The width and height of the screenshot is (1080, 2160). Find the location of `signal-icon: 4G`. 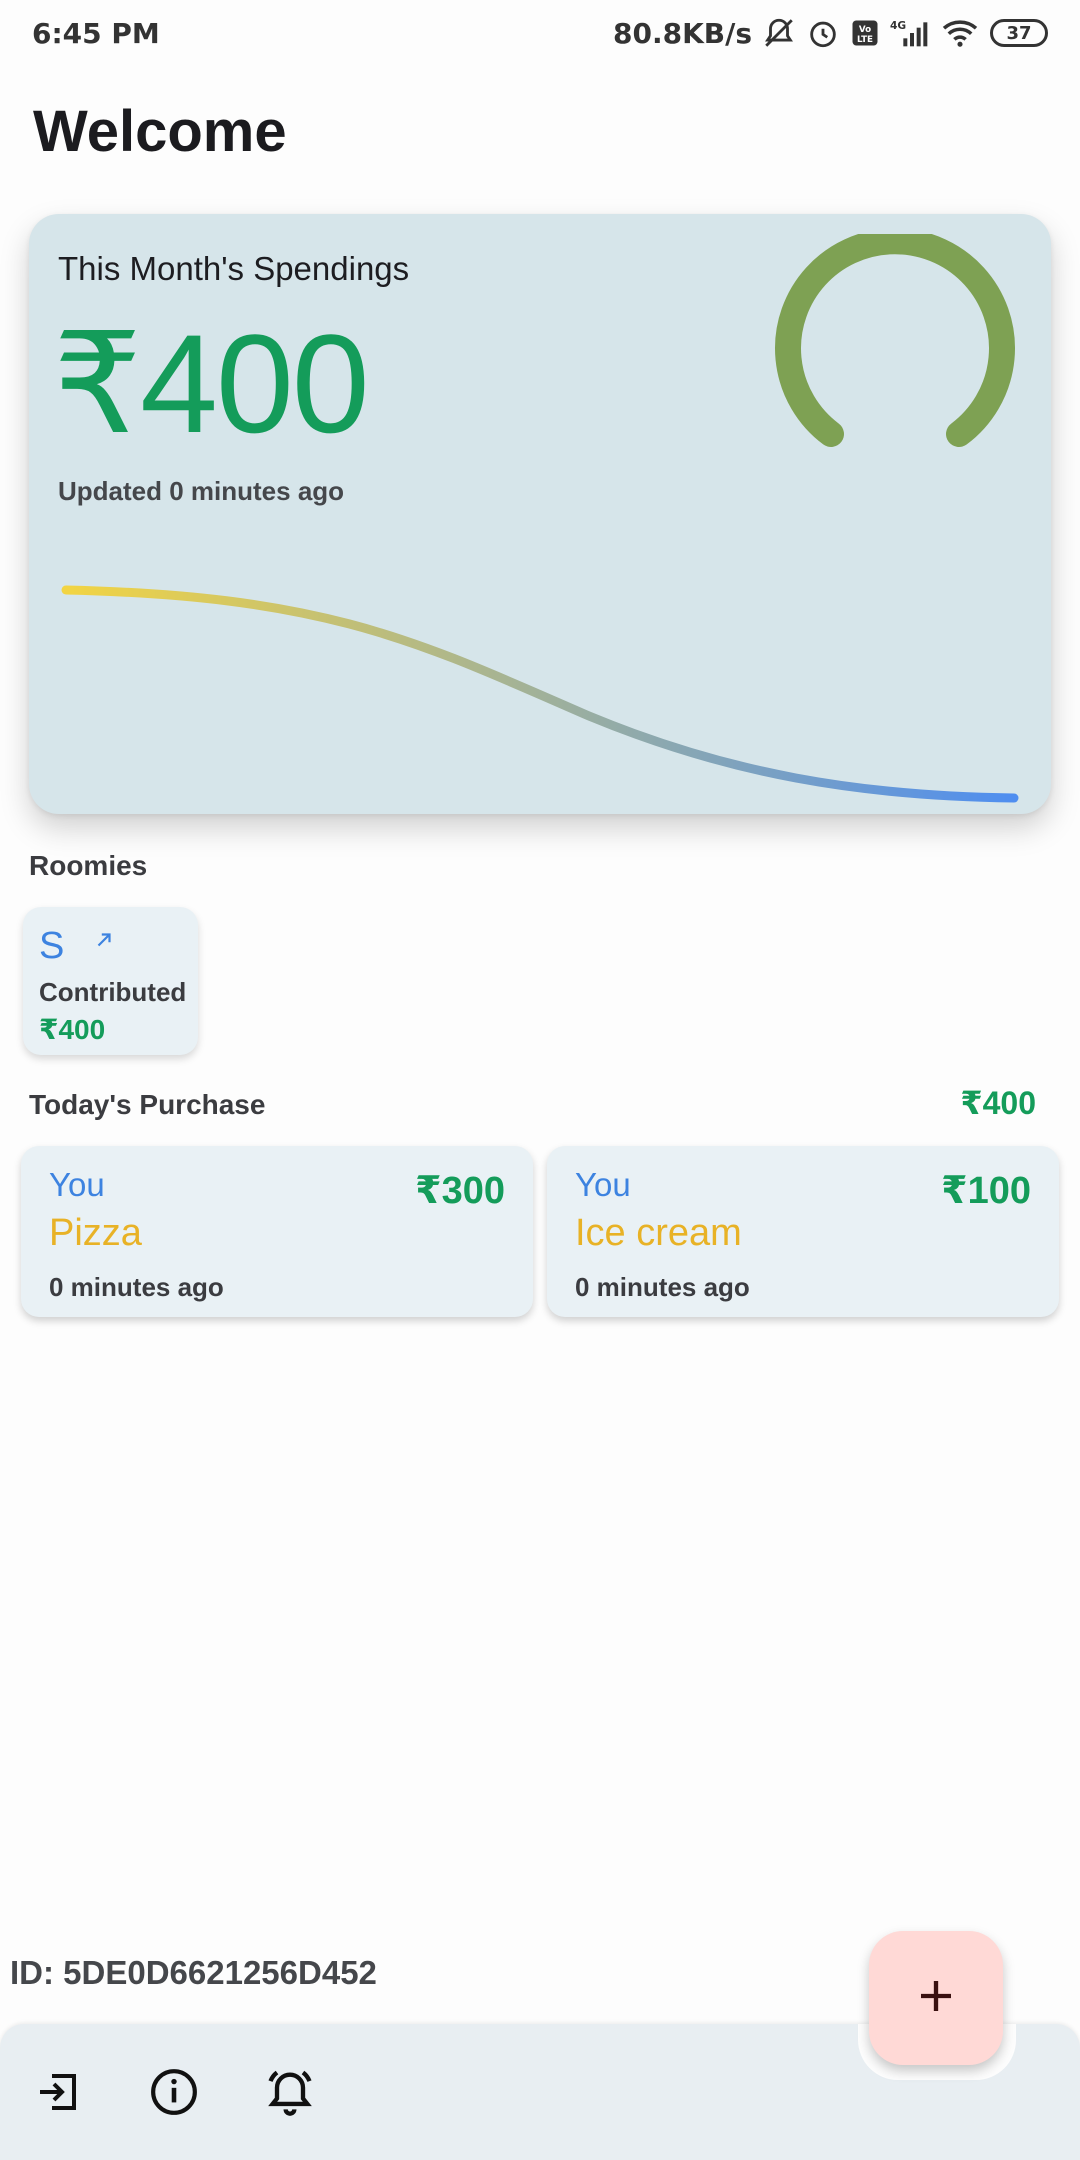

signal-icon: 4G is located at coordinates (910, 33).